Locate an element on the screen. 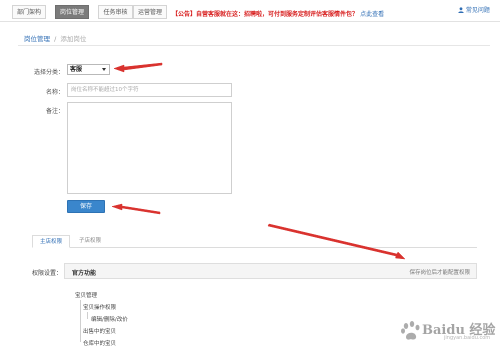 The height and width of the screenshot is (349, 500). arrow-to-category is located at coordinates (138, 67).